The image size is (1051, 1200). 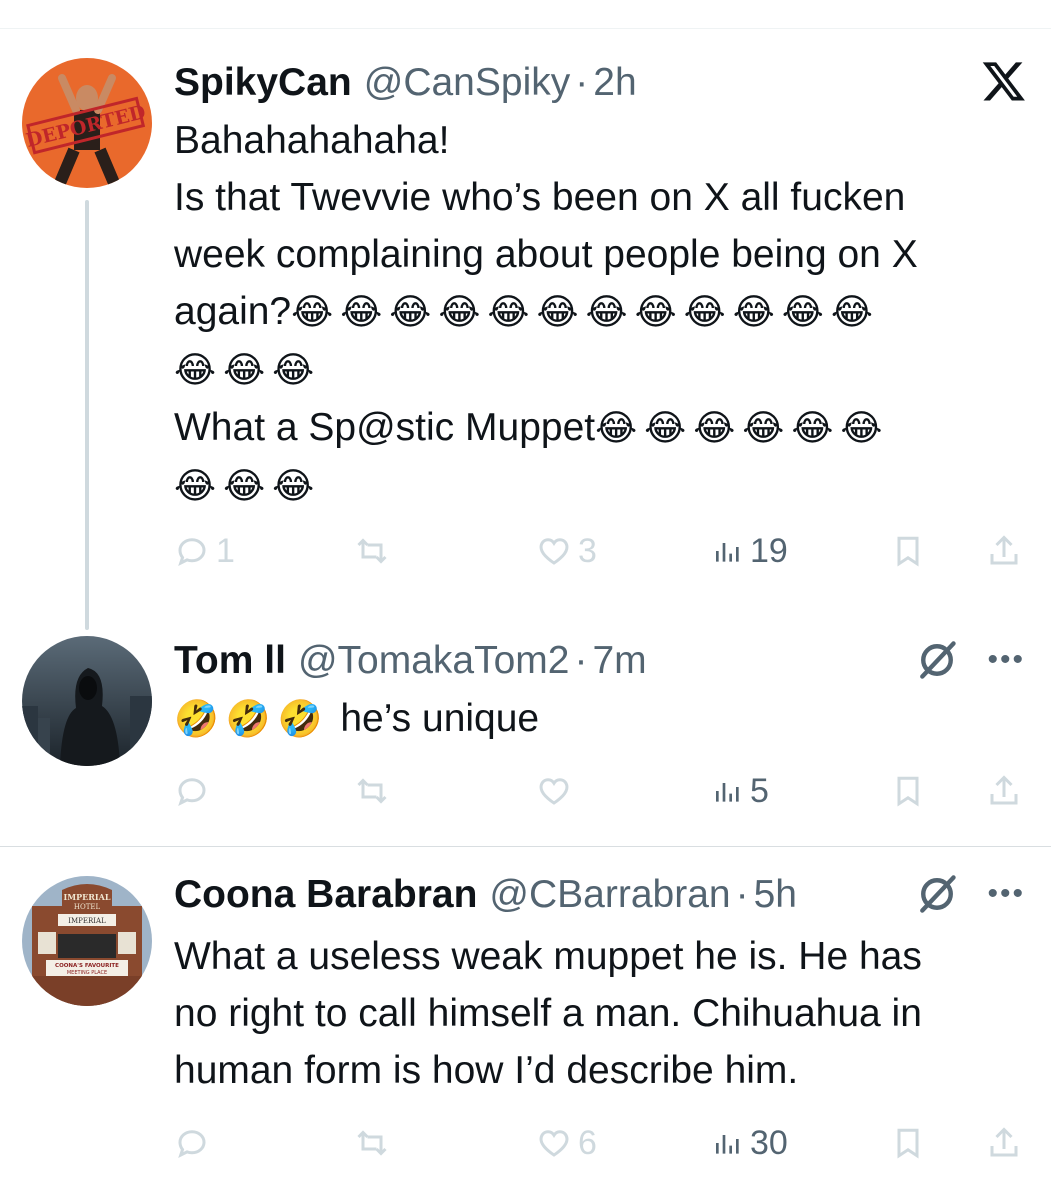 What do you see at coordinates (312, 140) in the screenshot?
I see `tweet-line: Bahahahahaha!` at bounding box center [312, 140].